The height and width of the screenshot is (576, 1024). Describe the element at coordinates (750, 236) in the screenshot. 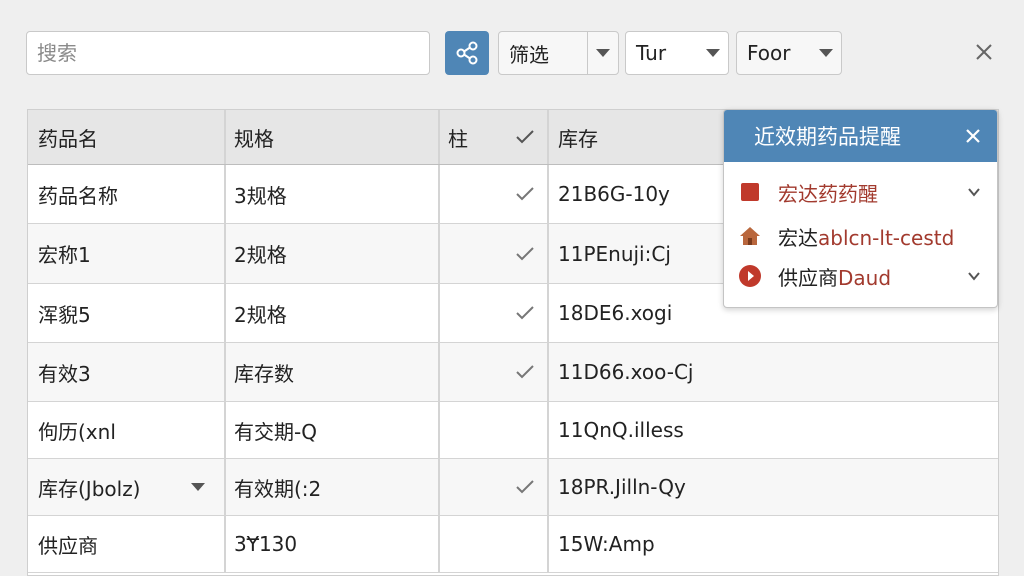

I see `house-icon` at that location.